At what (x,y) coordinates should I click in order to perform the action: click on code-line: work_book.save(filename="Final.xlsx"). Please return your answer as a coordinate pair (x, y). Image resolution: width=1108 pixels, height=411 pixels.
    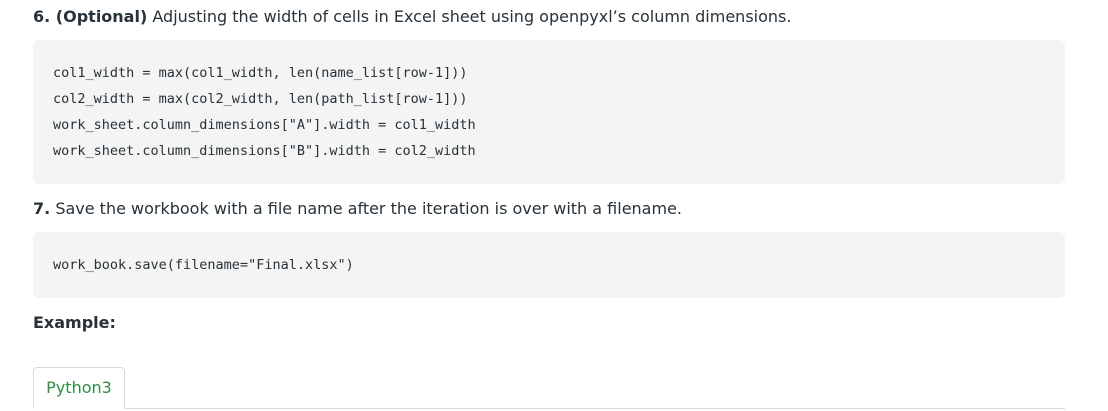
    Looking at the image, I should click on (203, 265).